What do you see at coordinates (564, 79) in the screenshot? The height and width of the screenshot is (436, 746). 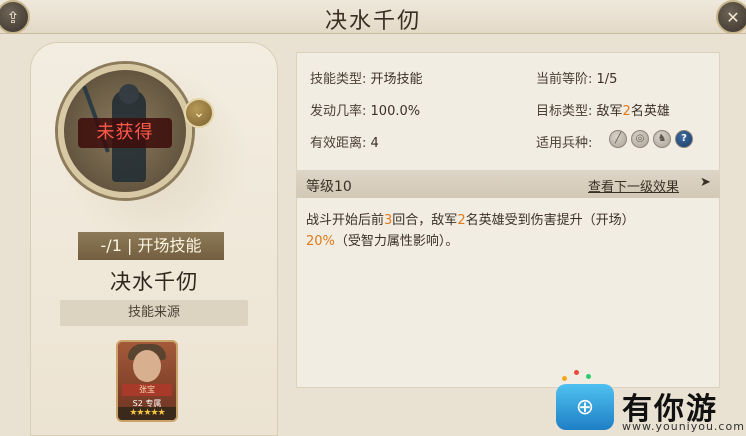 I see `current-rank-label: 当前等阶:` at bounding box center [564, 79].